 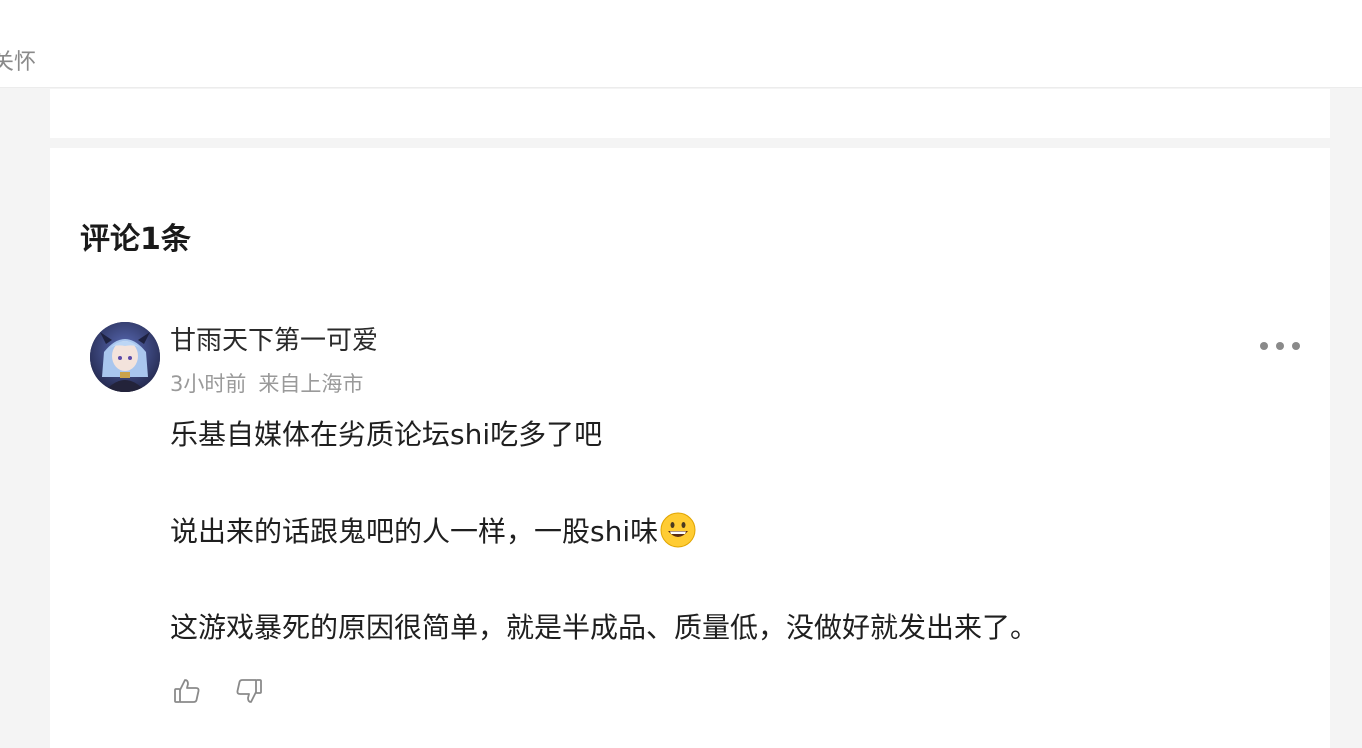 I want to click on comment-meta: 3小时前 来自上海市, so click(x=266, y=384).